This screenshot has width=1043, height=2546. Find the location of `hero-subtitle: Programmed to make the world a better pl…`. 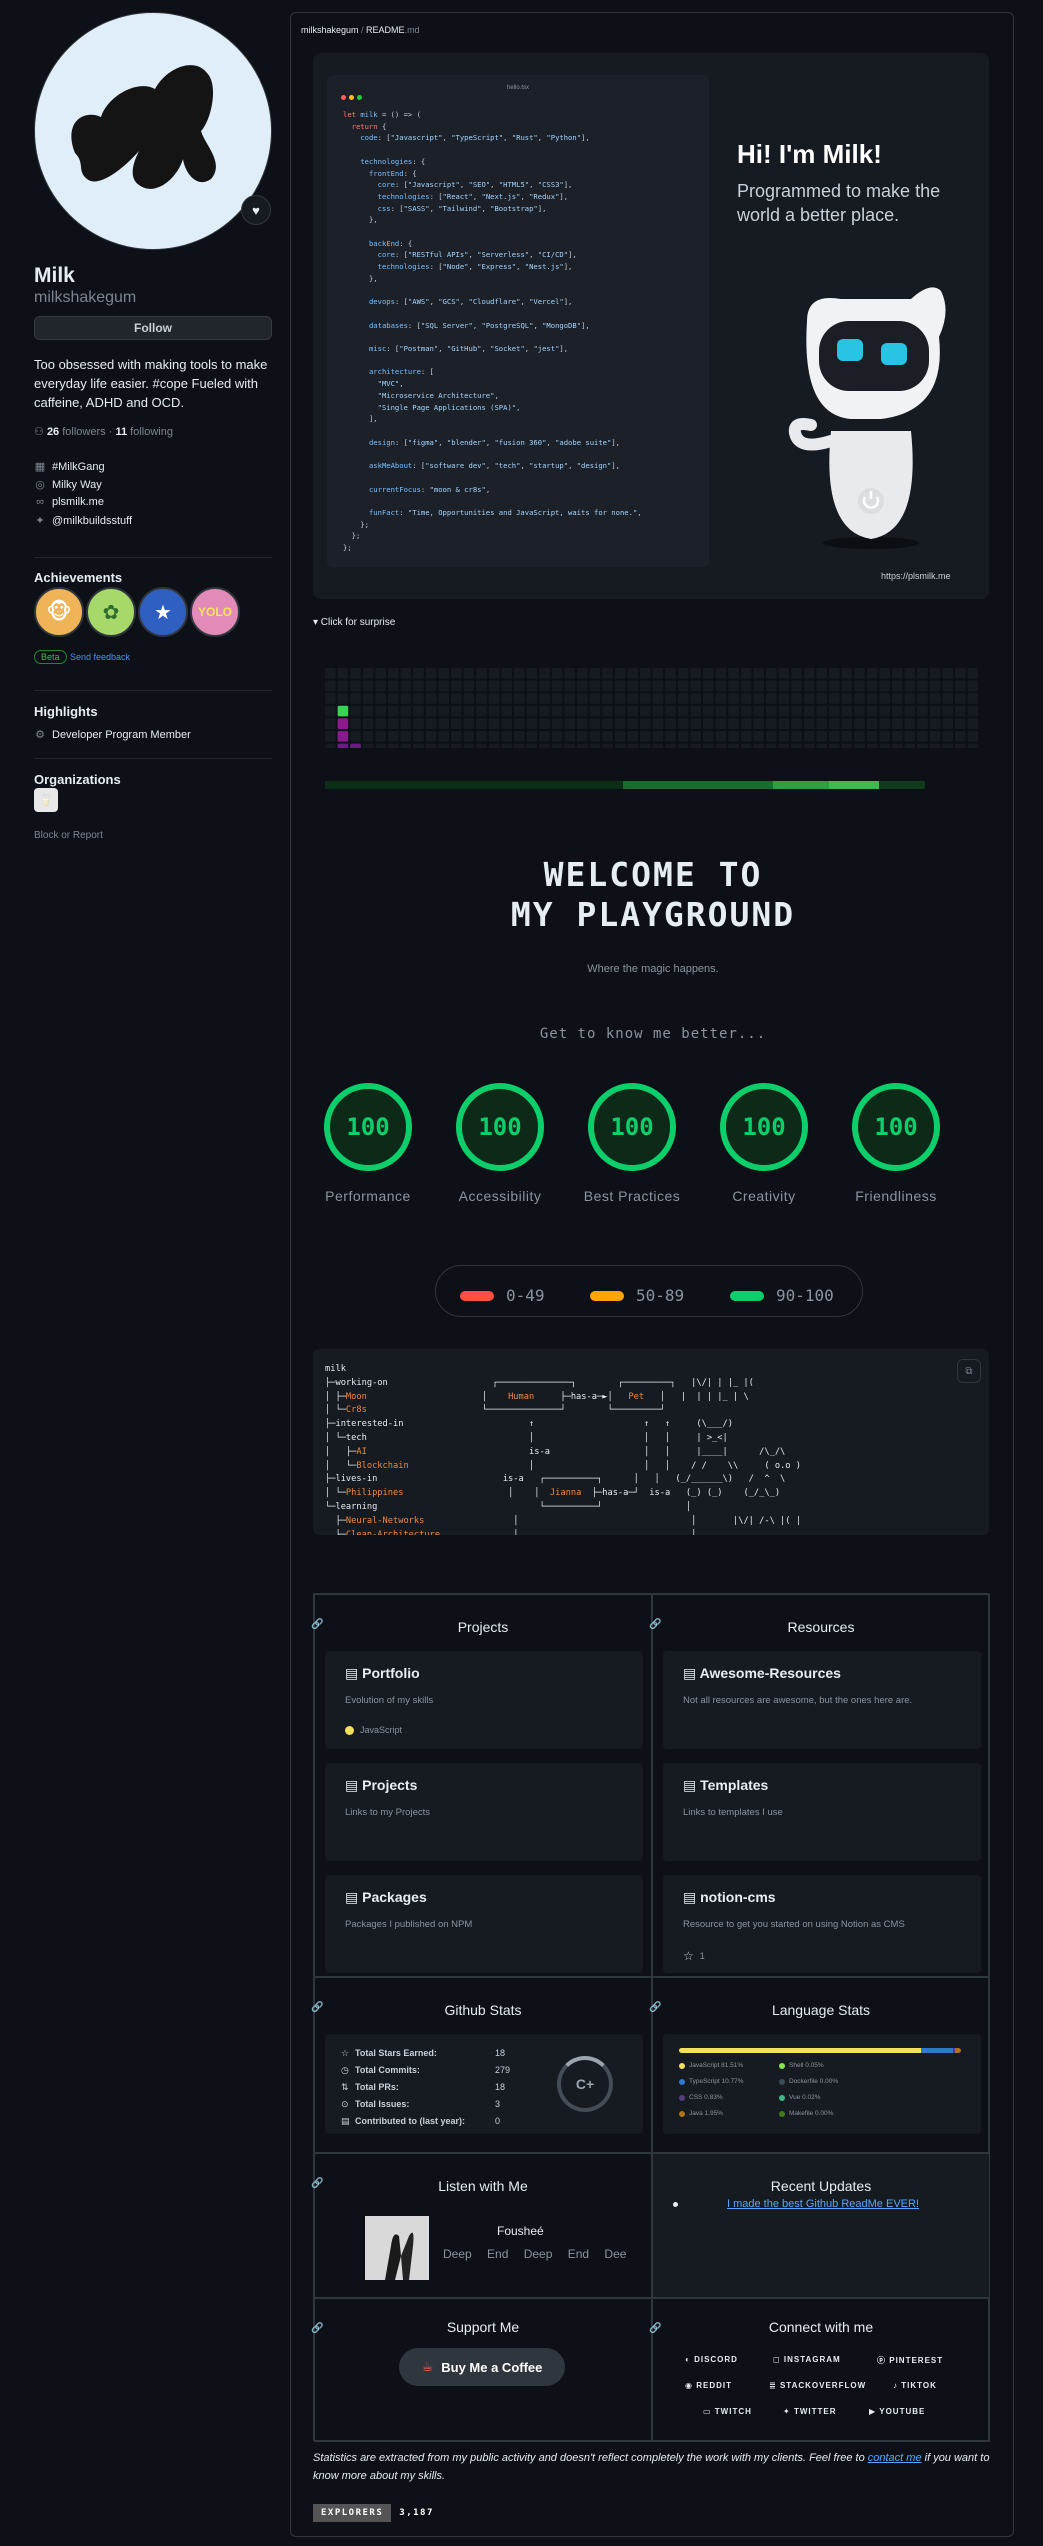

hero-subtitle: Programmed to make the world a better pl… is located at coordinates (839, 203).